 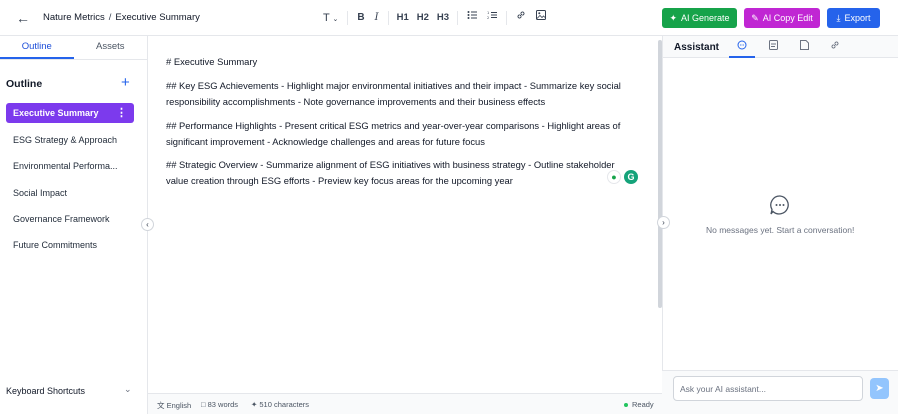 I want to click on character-count-label: 510 characters, so click(x=284, y=404).